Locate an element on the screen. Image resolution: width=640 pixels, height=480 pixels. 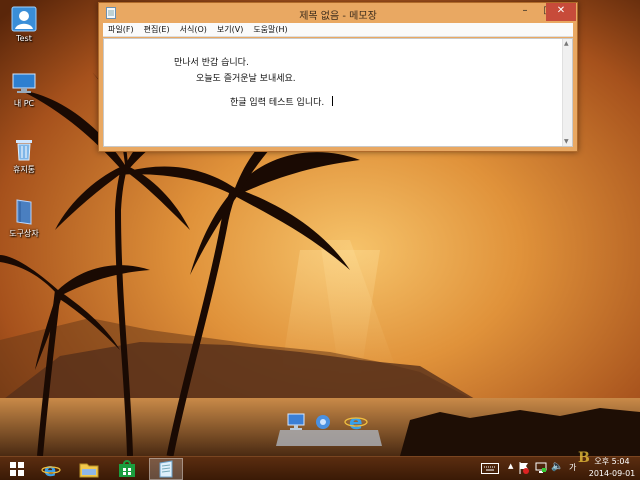
desktop-icon-test: Test is located at coordinates (24, 24).